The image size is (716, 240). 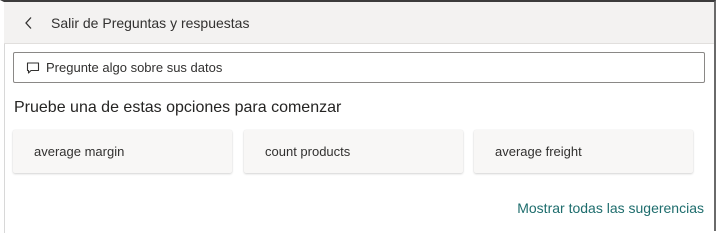 I want to click on chevron-left-icon, so click(x=29, y=23).